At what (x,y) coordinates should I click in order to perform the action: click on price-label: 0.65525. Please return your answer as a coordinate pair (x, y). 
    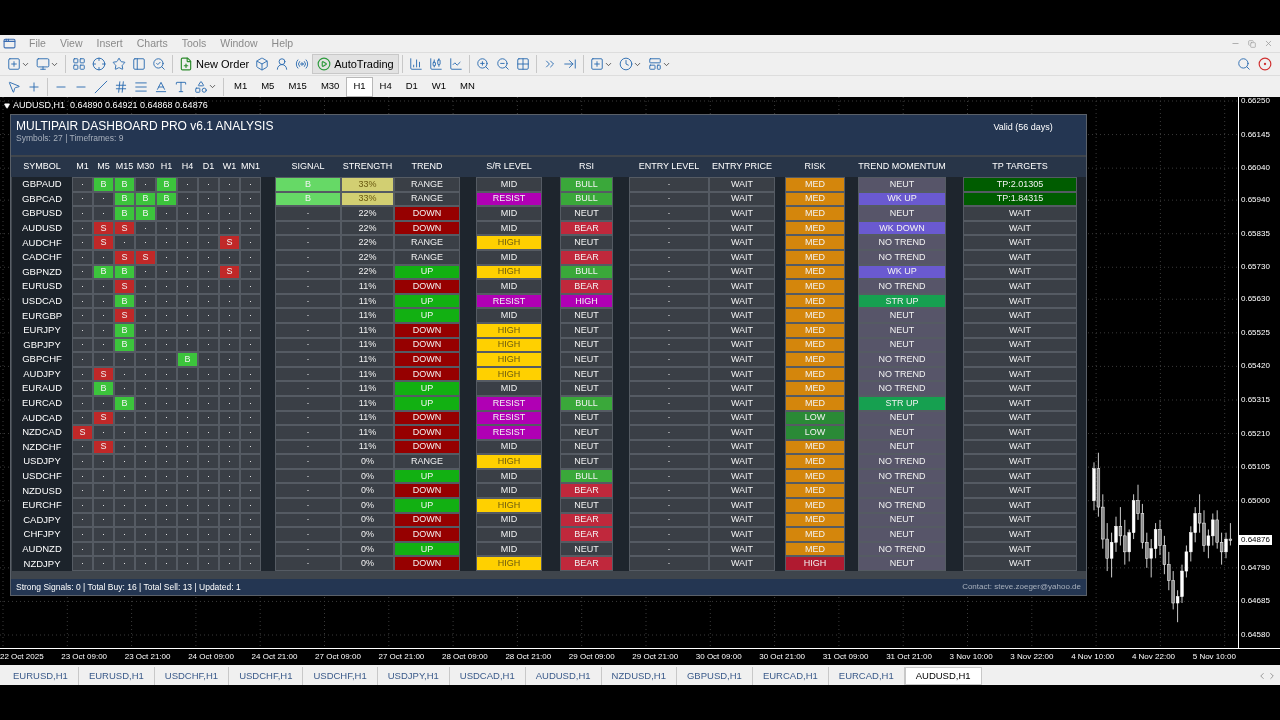
    Looking at the image, I should click on (1255, 332).